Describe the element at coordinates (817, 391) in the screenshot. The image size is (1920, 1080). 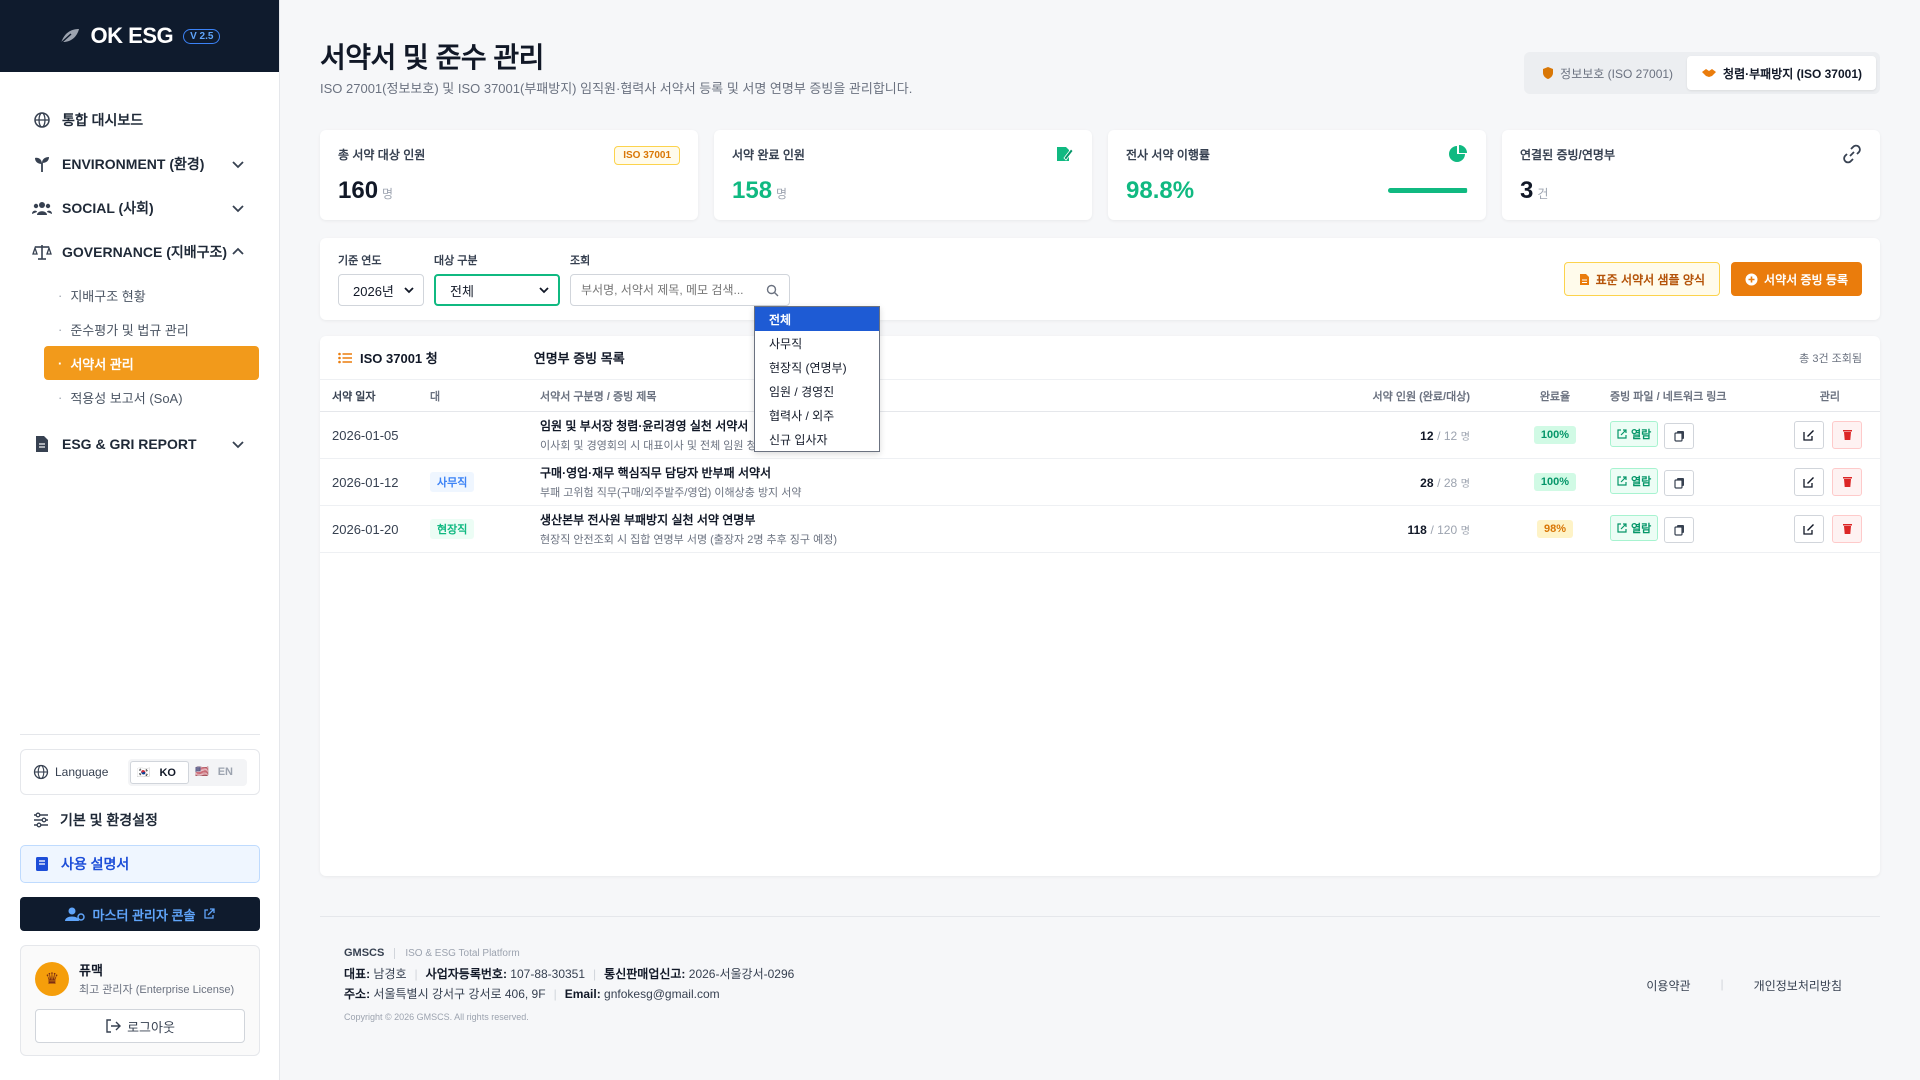
I see `dropdown-option: 임원 / 경영진` at that location.